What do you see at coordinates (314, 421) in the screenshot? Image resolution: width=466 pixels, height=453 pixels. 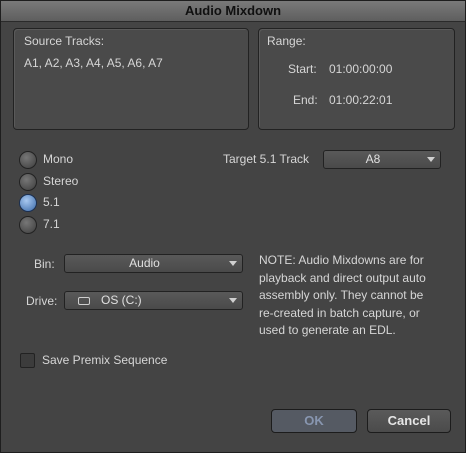 I see `ok-button: OK` at bounding box center [314, 421].